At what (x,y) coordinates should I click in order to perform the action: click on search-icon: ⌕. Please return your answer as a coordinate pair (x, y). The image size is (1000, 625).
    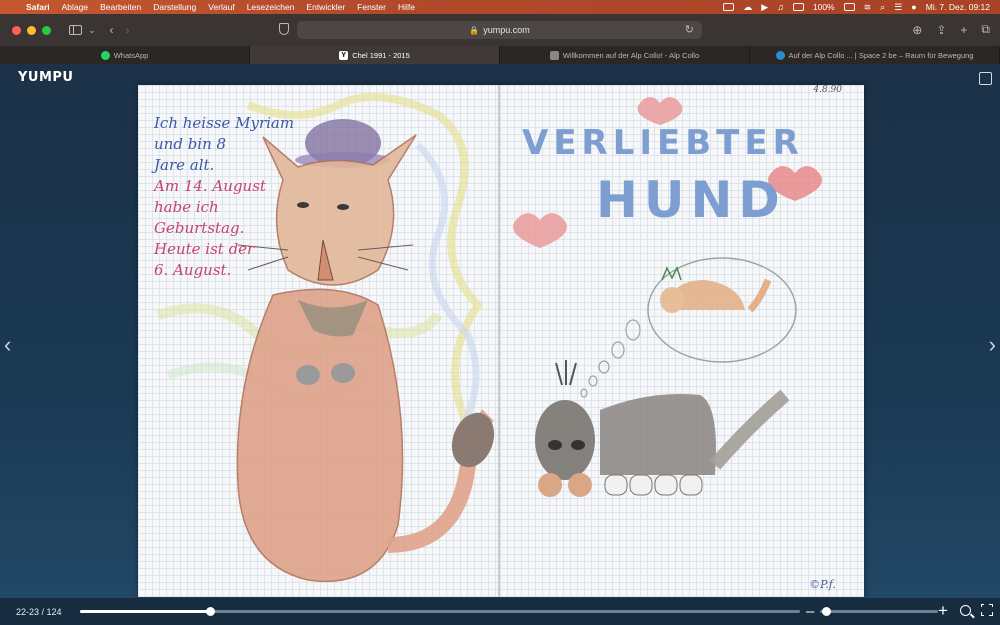
    Looking at the image, I should click on (882, 7).